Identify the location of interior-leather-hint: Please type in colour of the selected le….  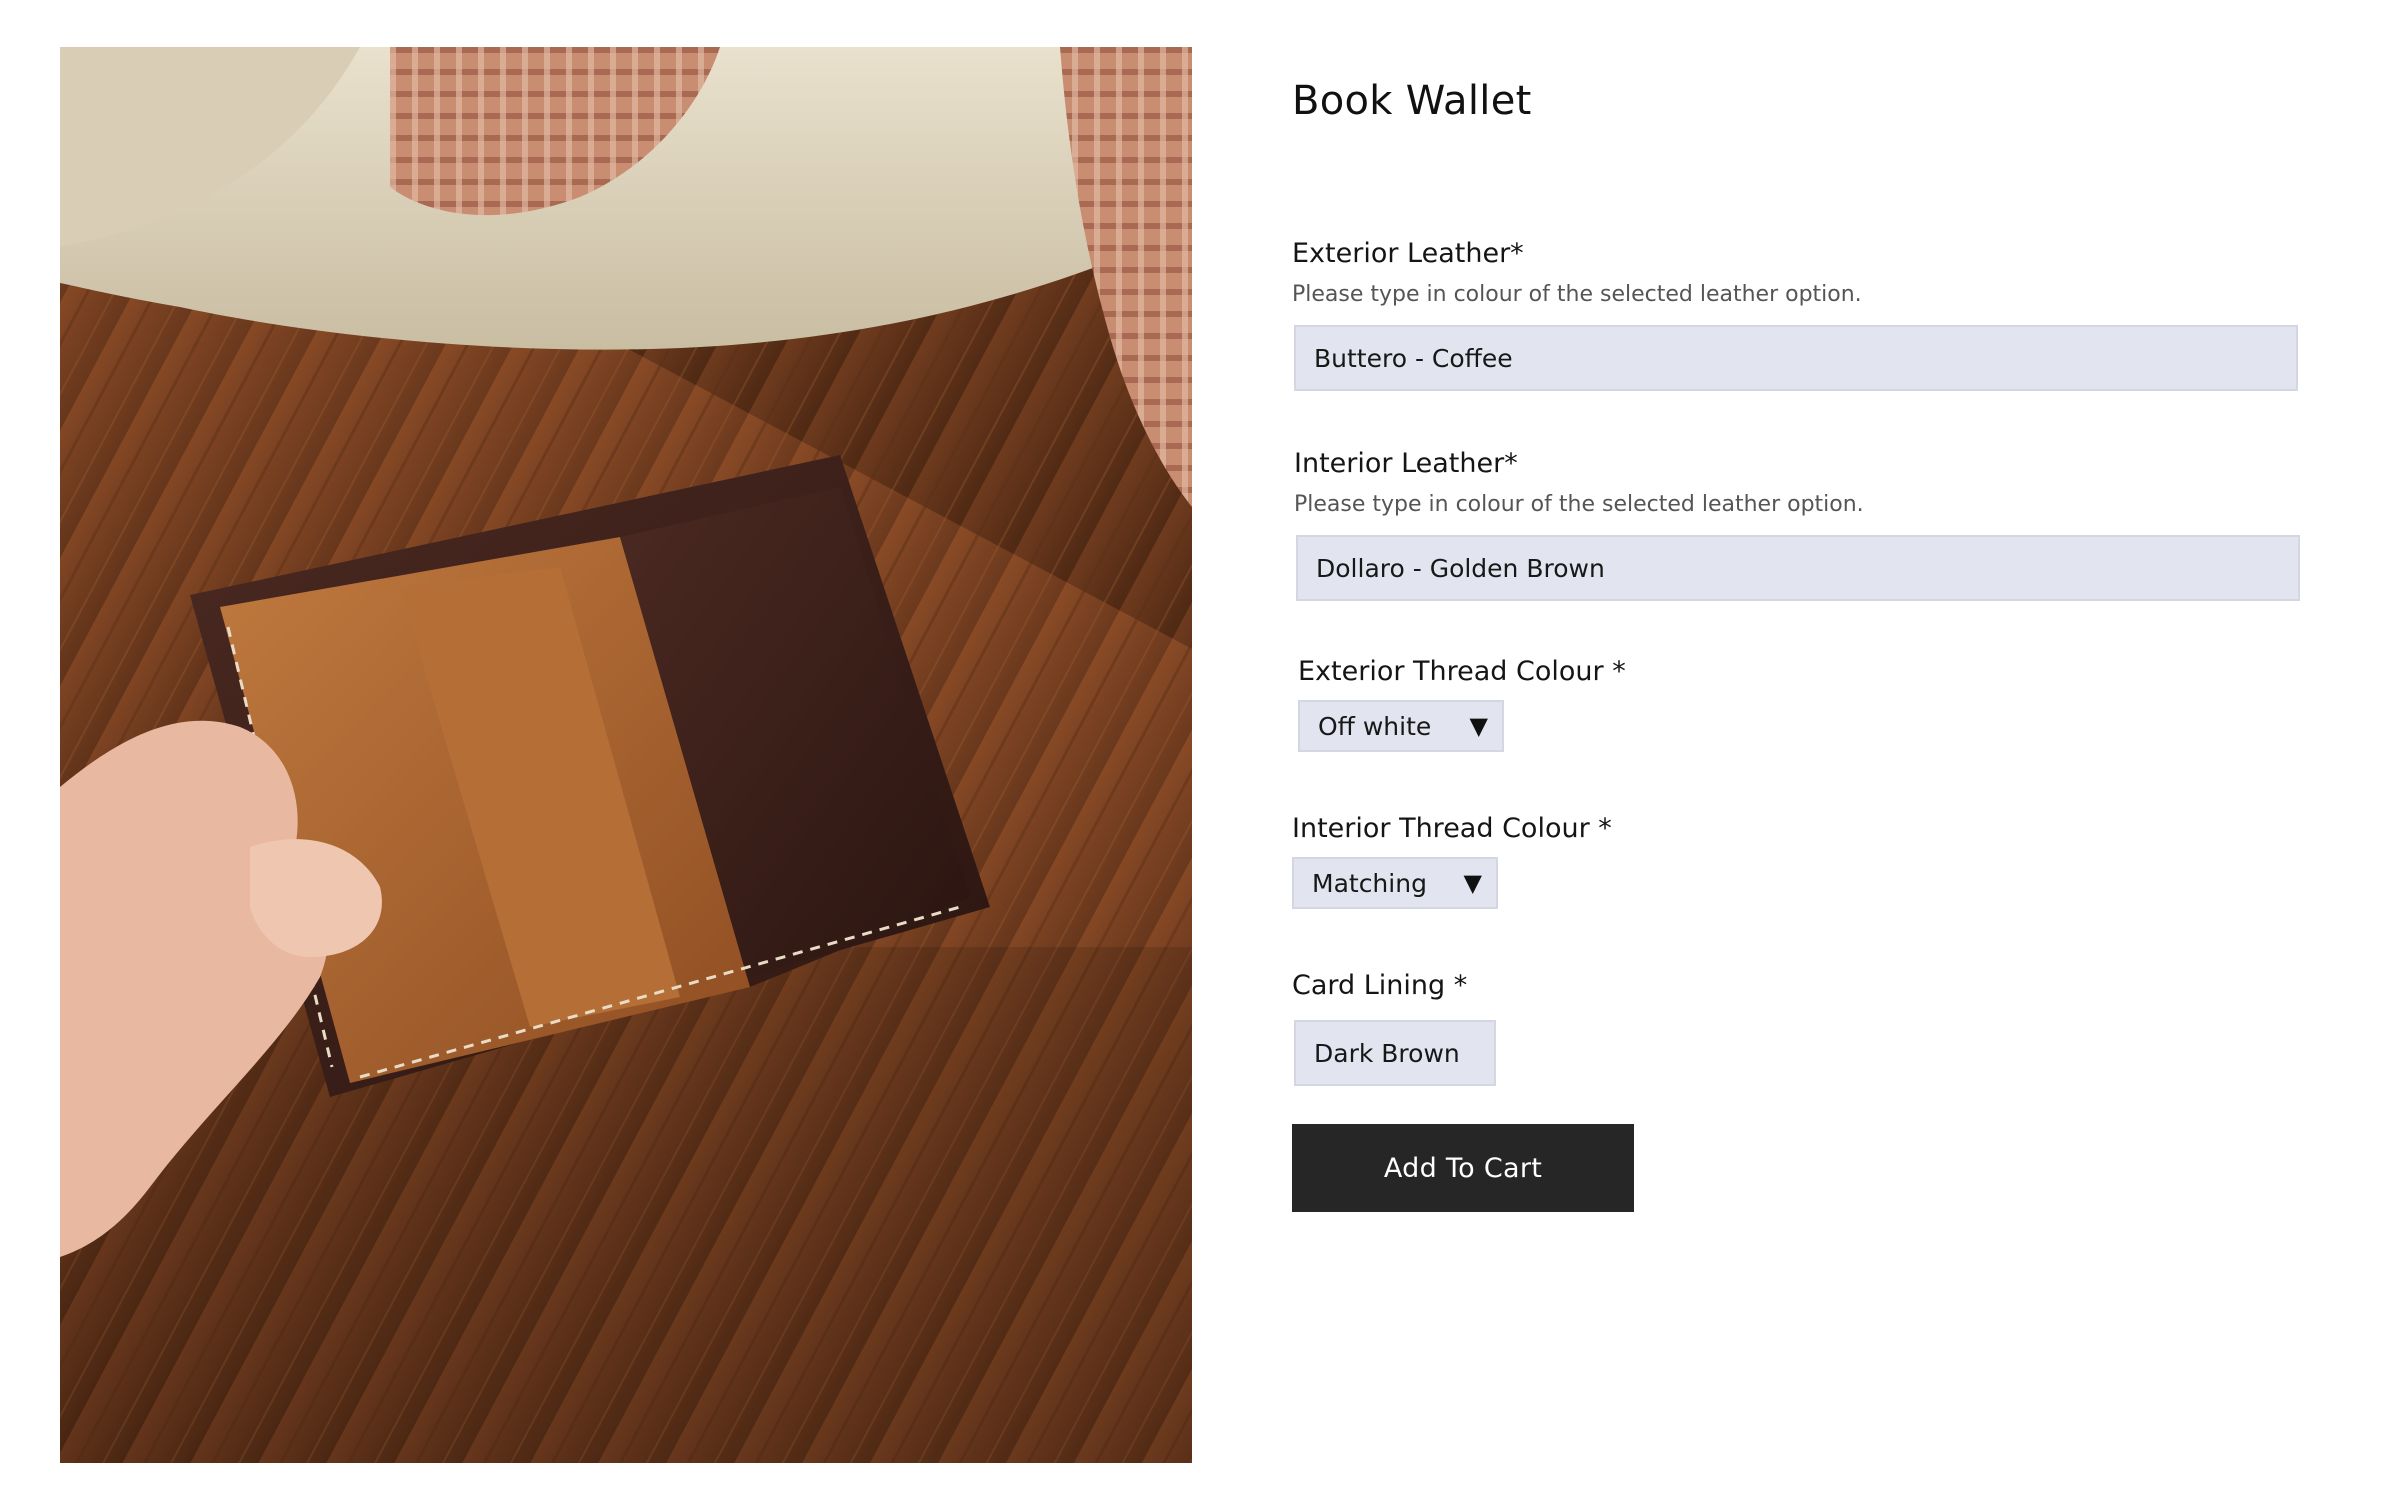
(1579, 504).